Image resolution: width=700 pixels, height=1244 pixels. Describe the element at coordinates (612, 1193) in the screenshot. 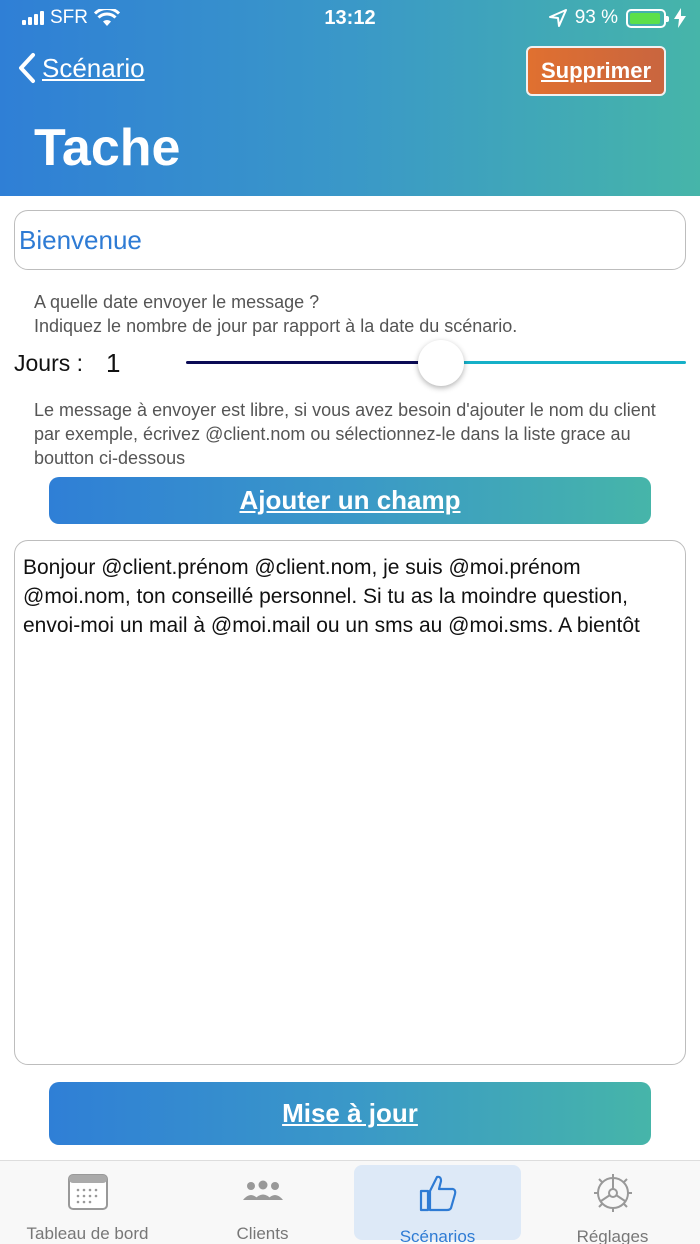

I see `gear-icon` at that location.